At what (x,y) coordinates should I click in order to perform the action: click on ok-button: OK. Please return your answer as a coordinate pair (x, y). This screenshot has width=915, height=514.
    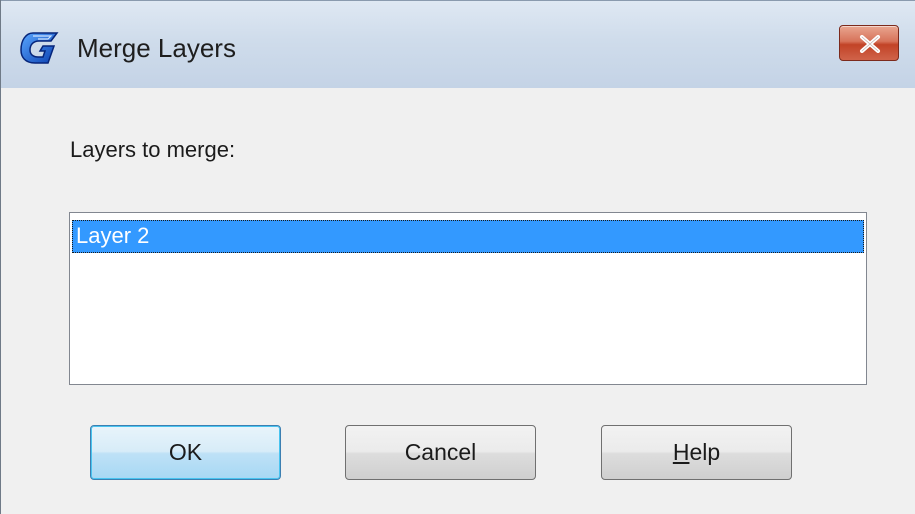
    Looking at the image, I should click on (185, 452).